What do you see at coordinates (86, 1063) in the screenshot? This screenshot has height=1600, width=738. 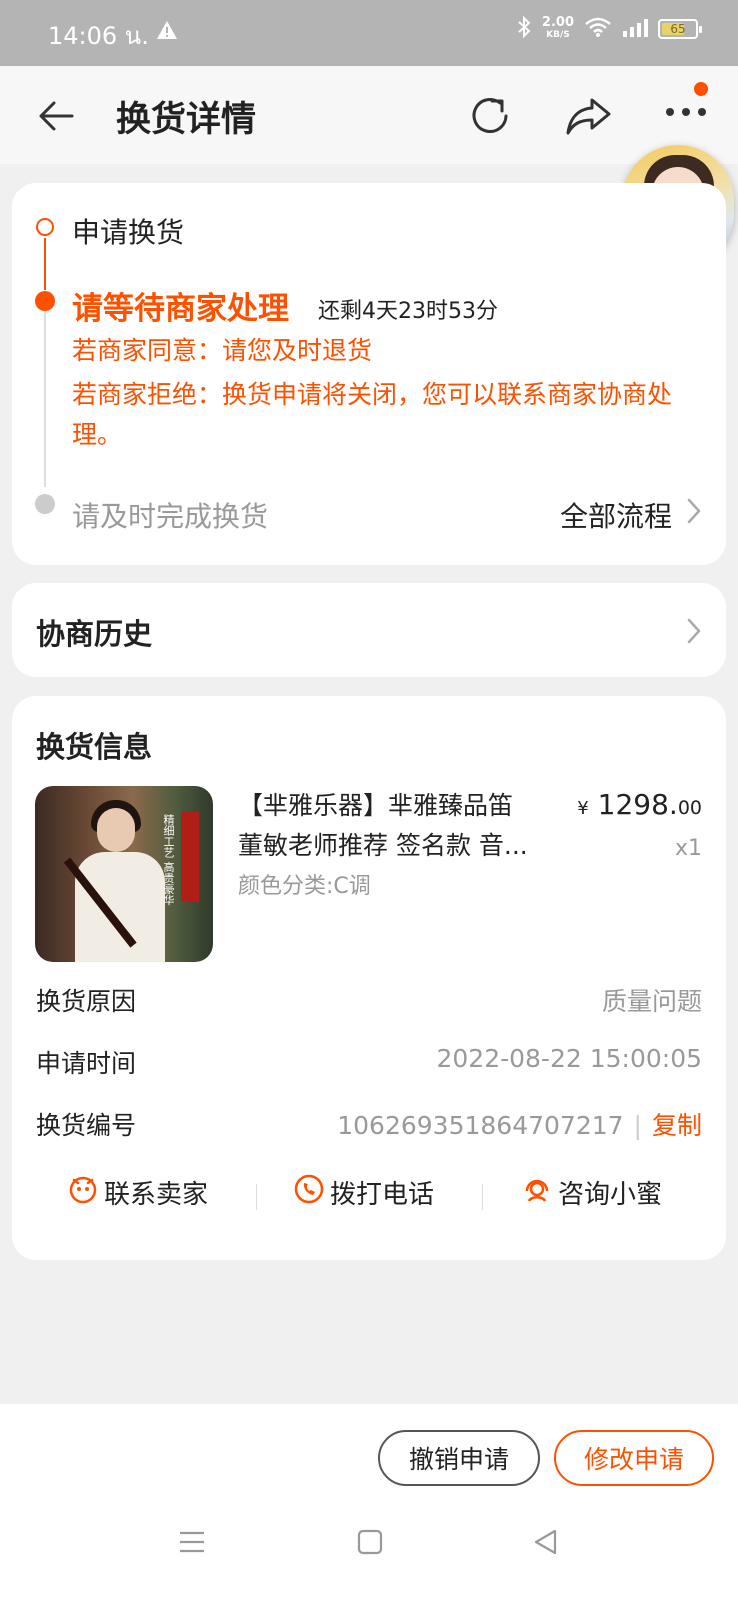 I see `time-label: 申请时间` at bounding box center [86, 1063].